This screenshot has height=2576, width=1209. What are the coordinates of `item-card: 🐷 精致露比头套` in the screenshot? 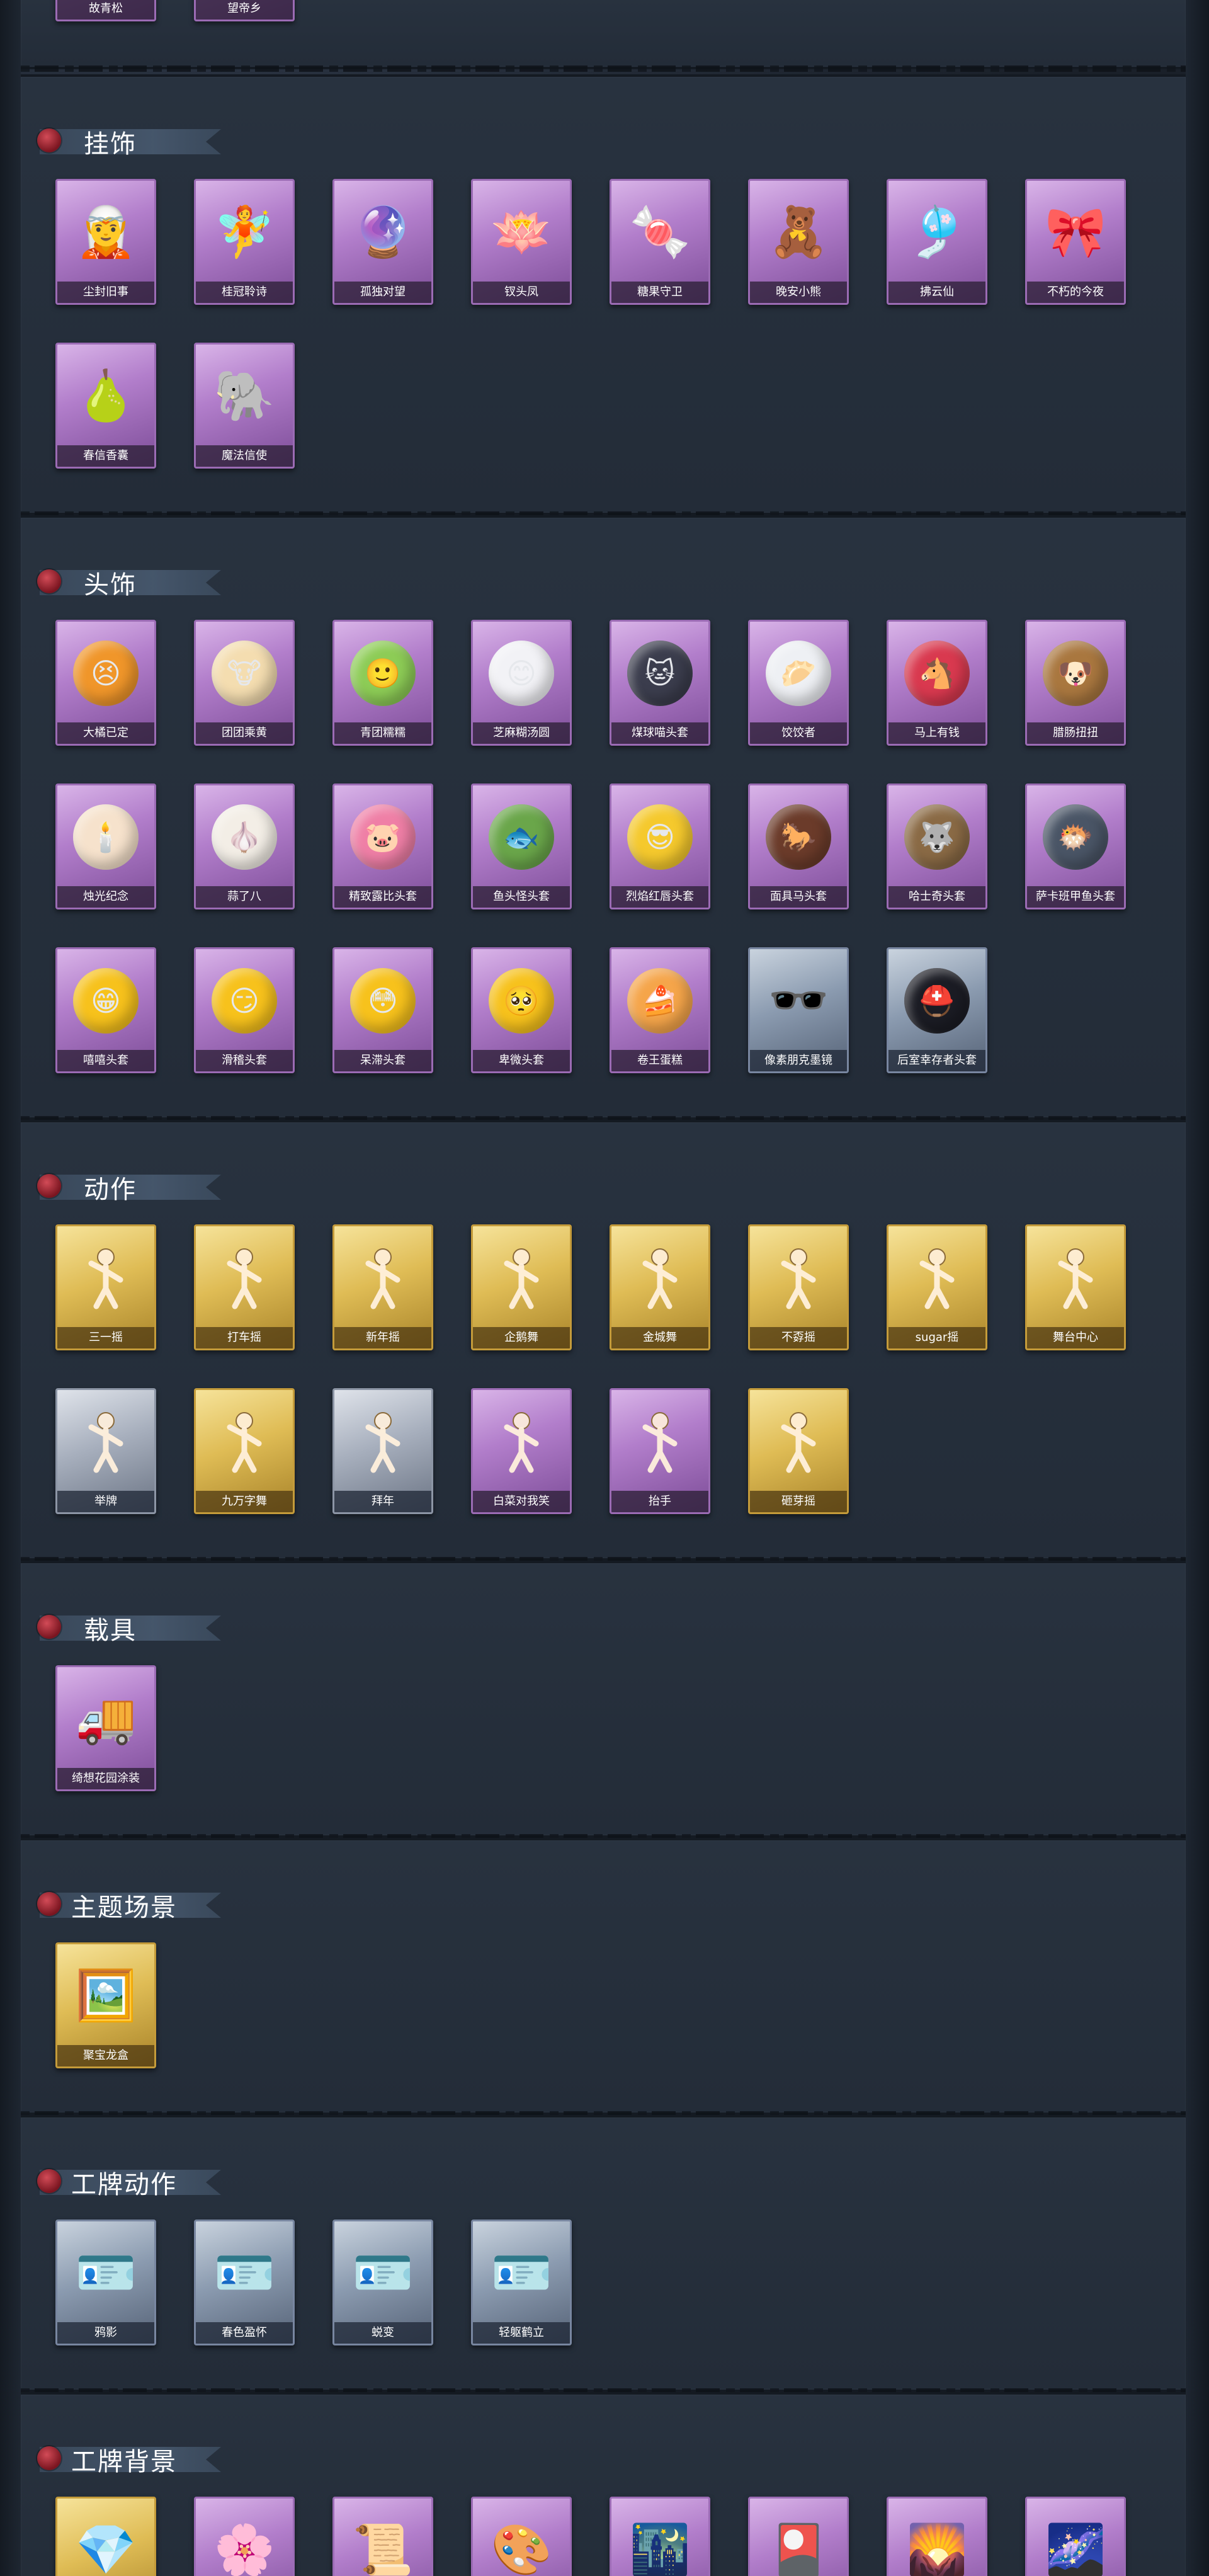 It's located at (382, 846).